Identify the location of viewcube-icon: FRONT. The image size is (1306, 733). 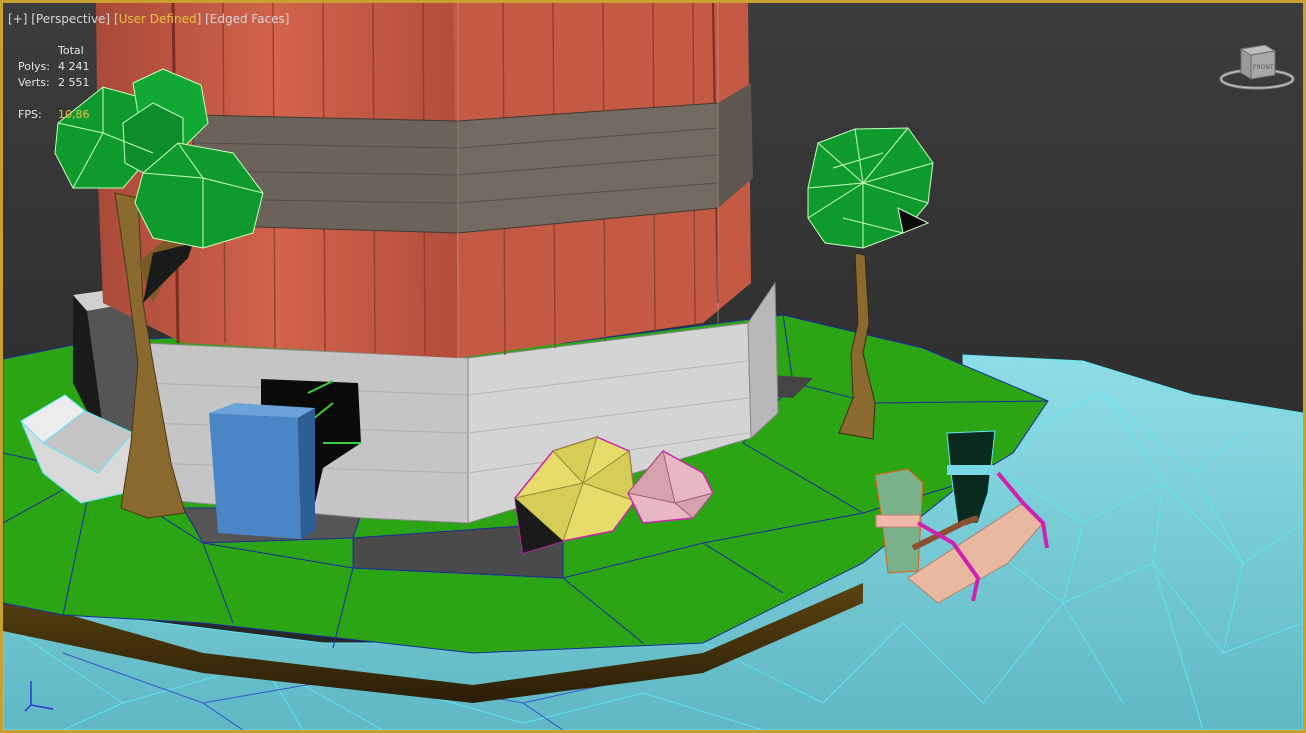
(1257, 67).